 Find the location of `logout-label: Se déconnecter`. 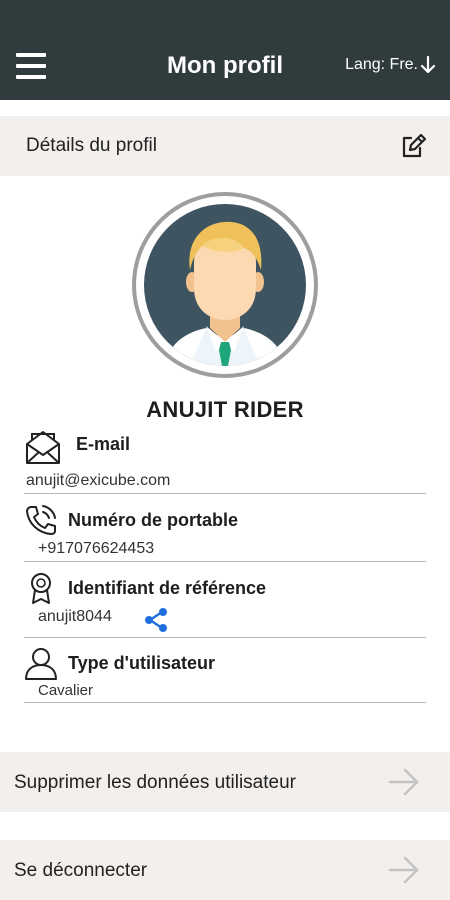

logout-label: Se déconnecter is located at coordinates (81, 870).